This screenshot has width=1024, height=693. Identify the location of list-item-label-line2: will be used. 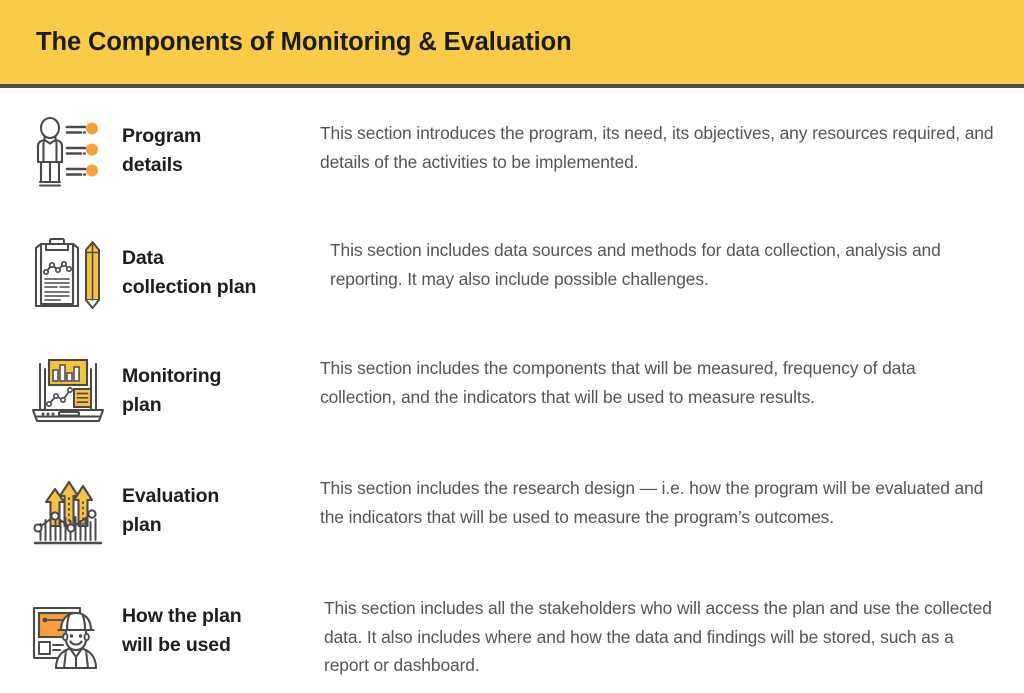
(176, 645).